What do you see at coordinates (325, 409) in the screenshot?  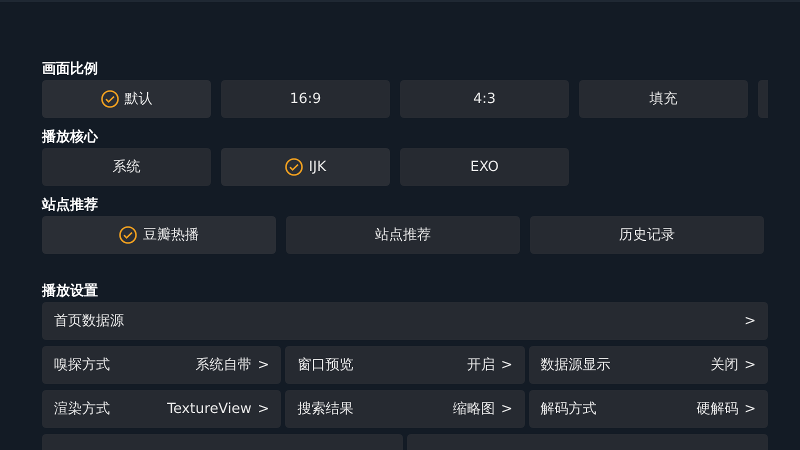 I see `setting-label: 搜索结果` at bounding box center [325, 409].